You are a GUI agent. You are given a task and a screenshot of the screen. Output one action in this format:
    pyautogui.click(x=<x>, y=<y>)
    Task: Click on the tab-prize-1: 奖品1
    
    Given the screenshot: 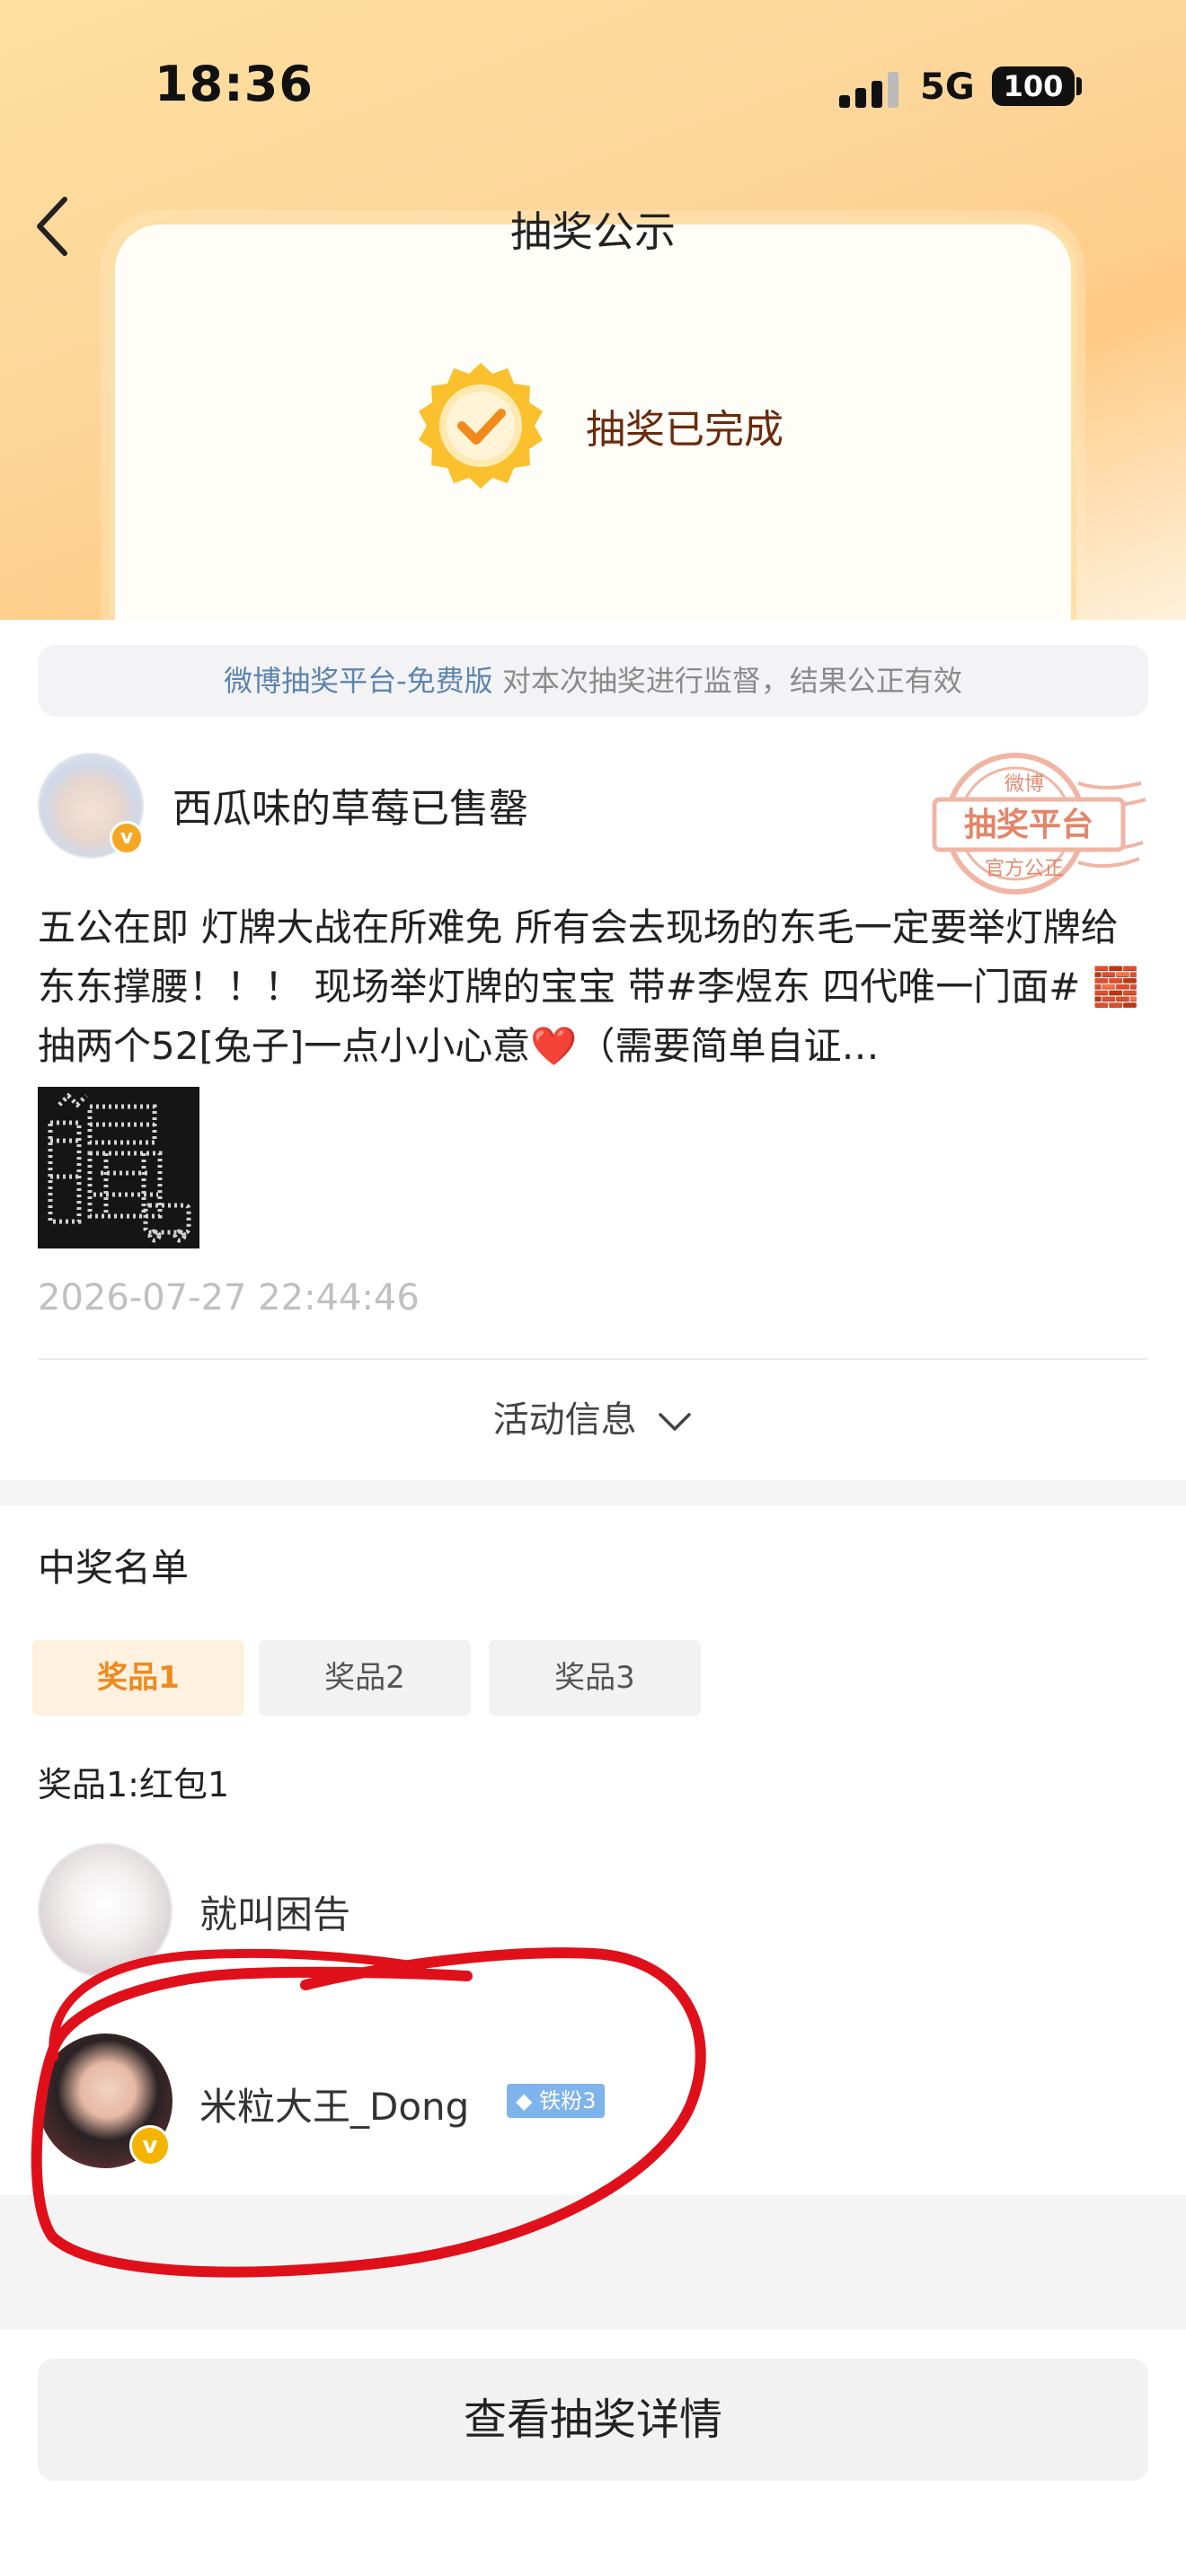 What is the action you would take?
    pyautogui.click(x=138, y=1678)
    